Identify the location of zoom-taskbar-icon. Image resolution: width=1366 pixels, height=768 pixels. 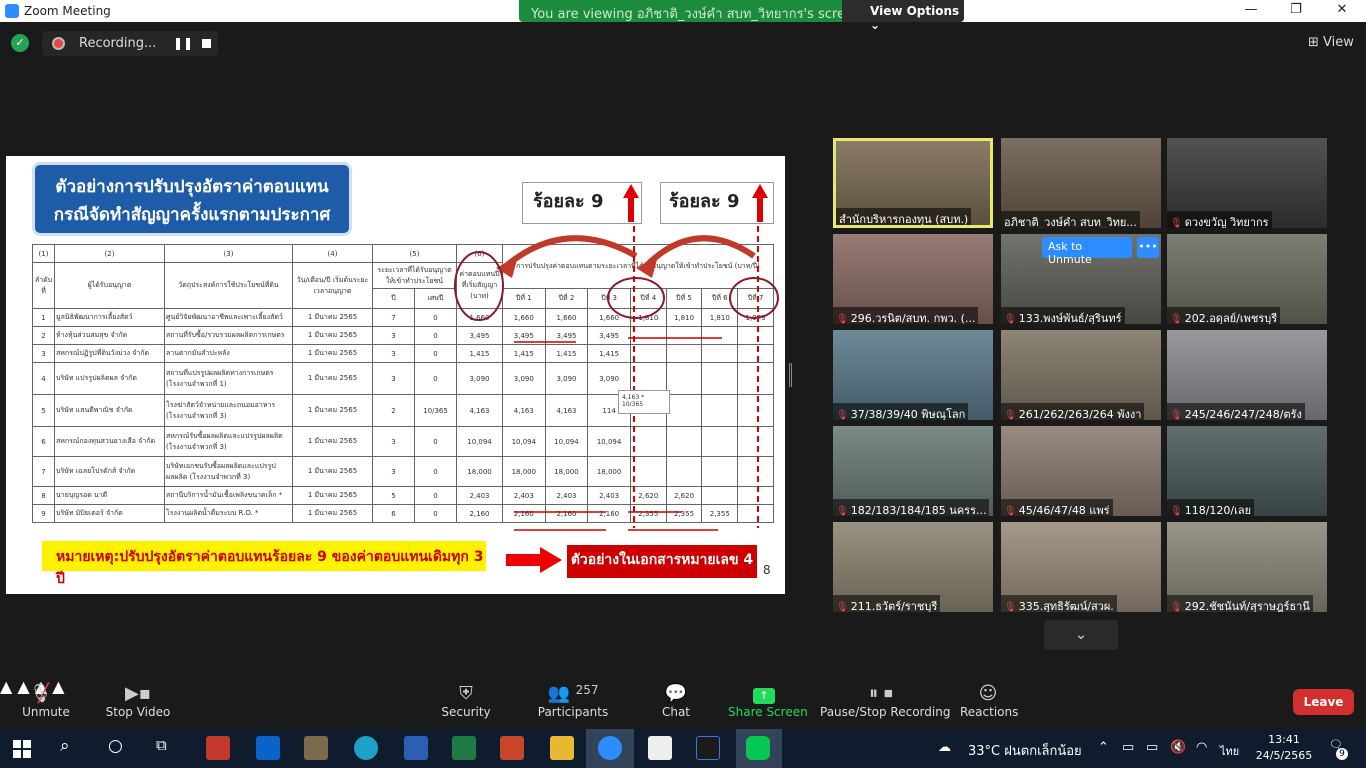
(610, 748).